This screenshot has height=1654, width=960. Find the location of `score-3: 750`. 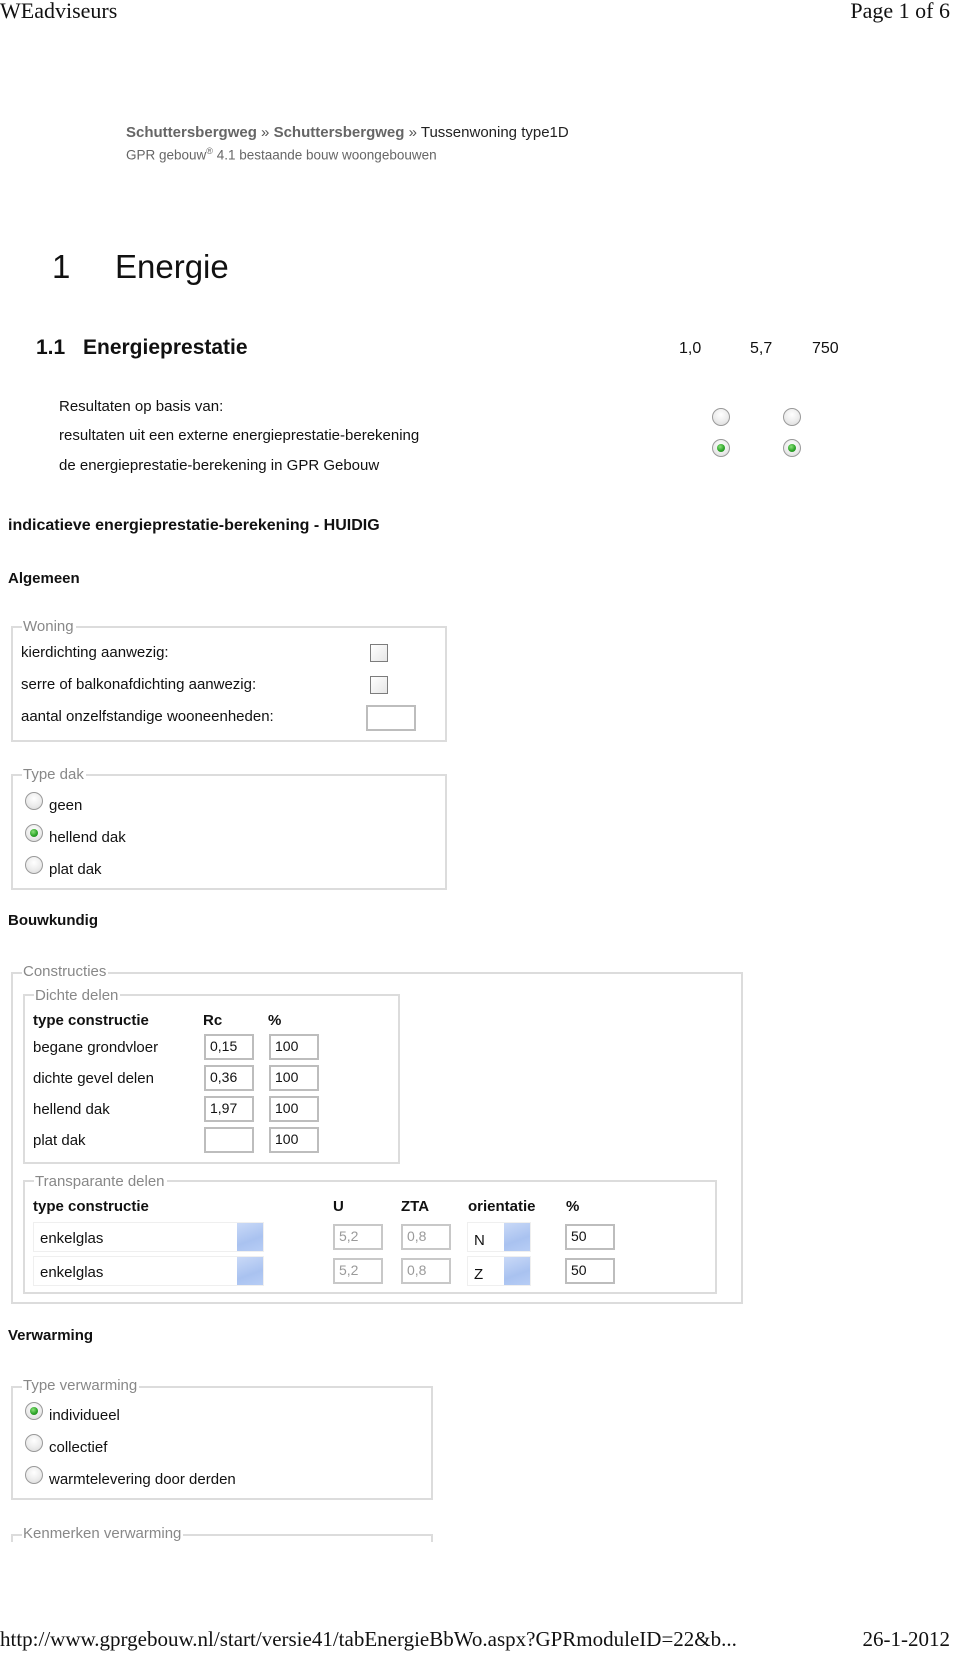

score-3: 750 is located at coordinates (825, 348).